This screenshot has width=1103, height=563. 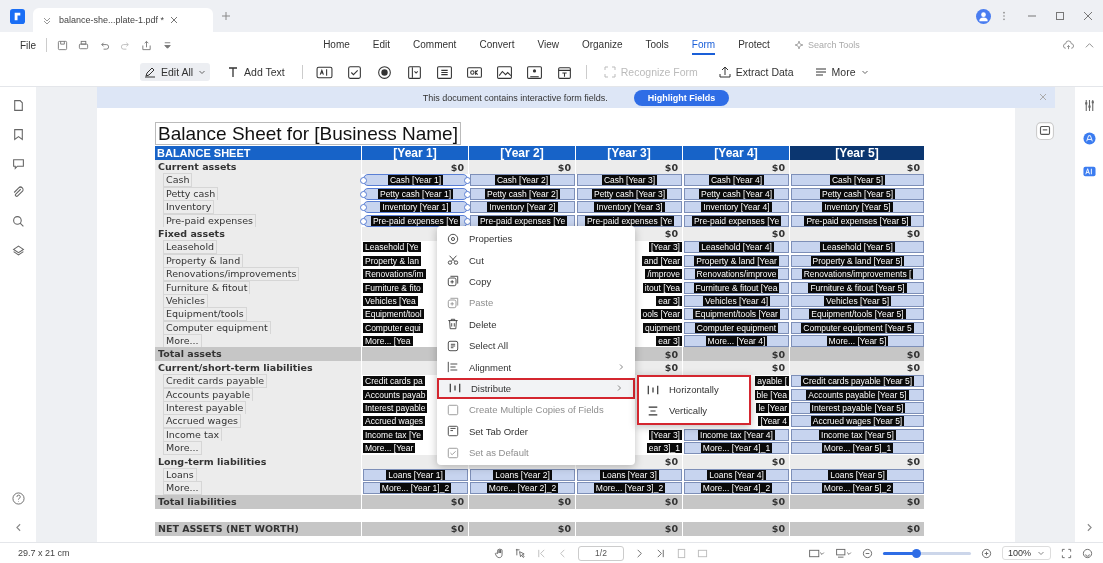 What do you see at coordinates (1089, 105) in the screenshot?
I see `sliders-icon` at bounding box center [1089, 105].